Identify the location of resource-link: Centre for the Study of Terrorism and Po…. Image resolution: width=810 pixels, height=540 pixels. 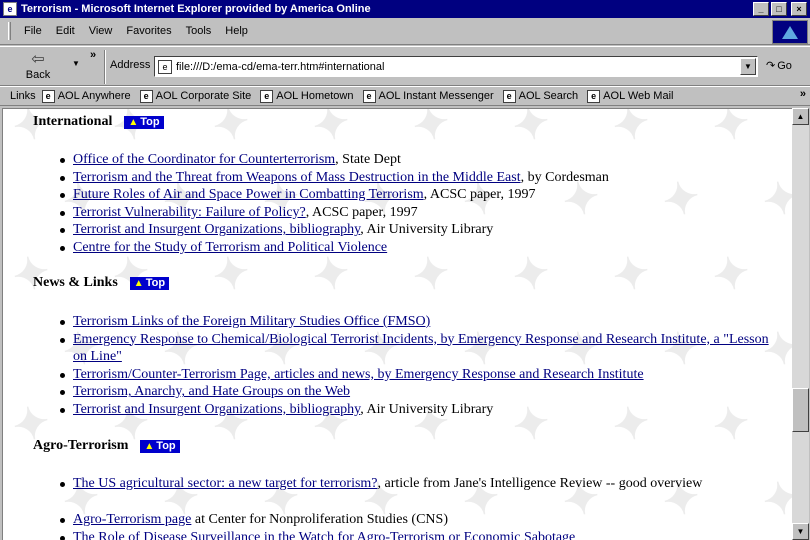
(230, 247).